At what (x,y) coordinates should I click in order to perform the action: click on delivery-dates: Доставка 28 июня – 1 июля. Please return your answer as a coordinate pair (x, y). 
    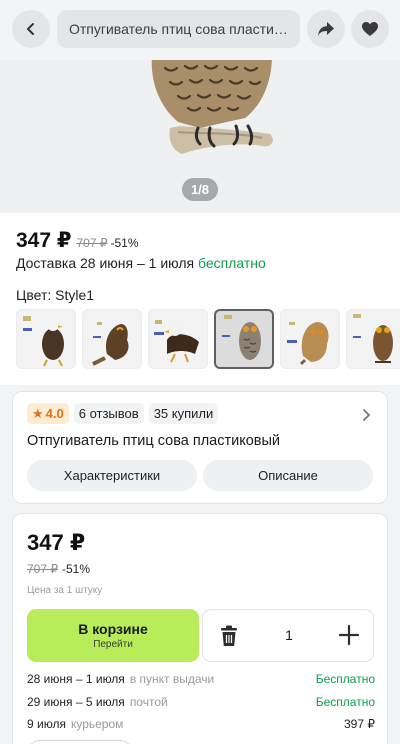
    Looking at the image, I should click on (105, 263).